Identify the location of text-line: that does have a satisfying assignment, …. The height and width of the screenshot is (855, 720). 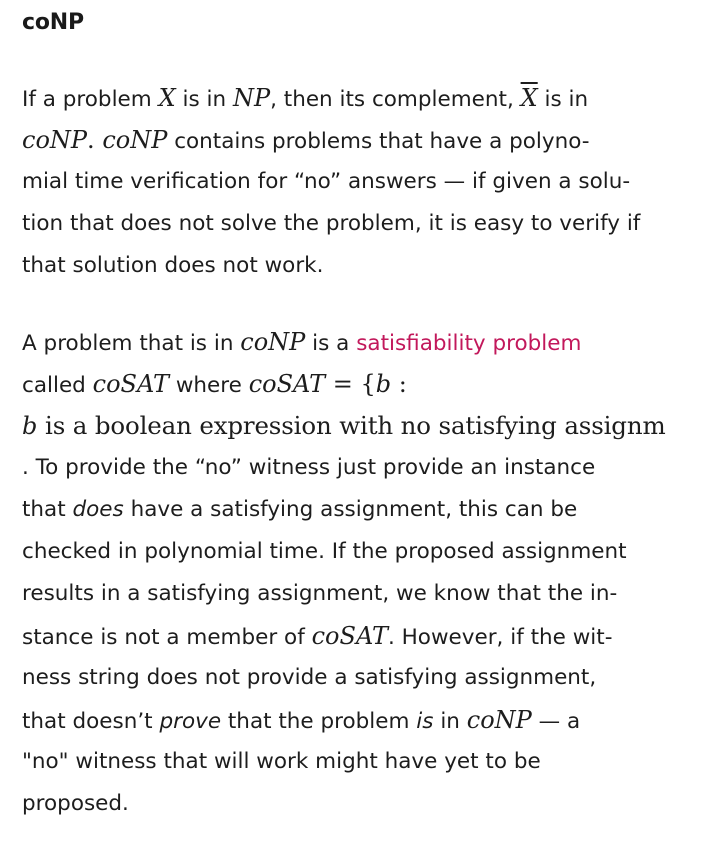
(371, 510).